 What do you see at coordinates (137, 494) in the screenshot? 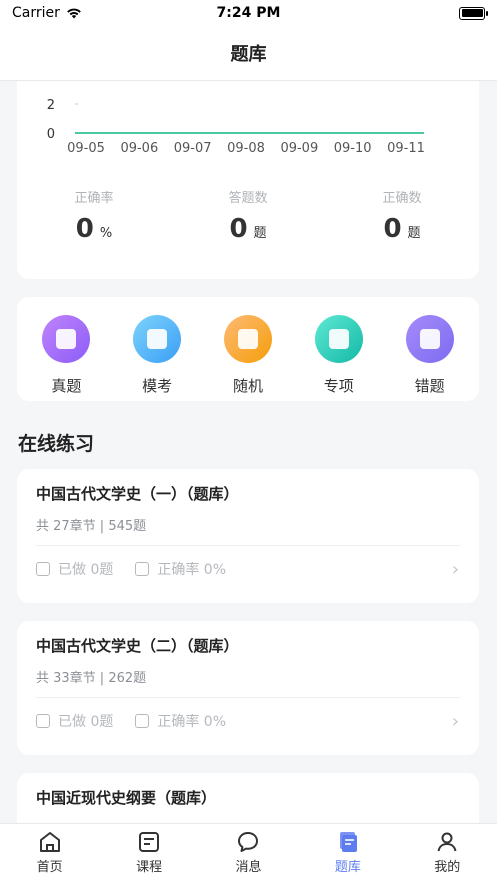
I see `course-title: 中国古代文学史（一）（题库）` at bounding box center [137, 494].